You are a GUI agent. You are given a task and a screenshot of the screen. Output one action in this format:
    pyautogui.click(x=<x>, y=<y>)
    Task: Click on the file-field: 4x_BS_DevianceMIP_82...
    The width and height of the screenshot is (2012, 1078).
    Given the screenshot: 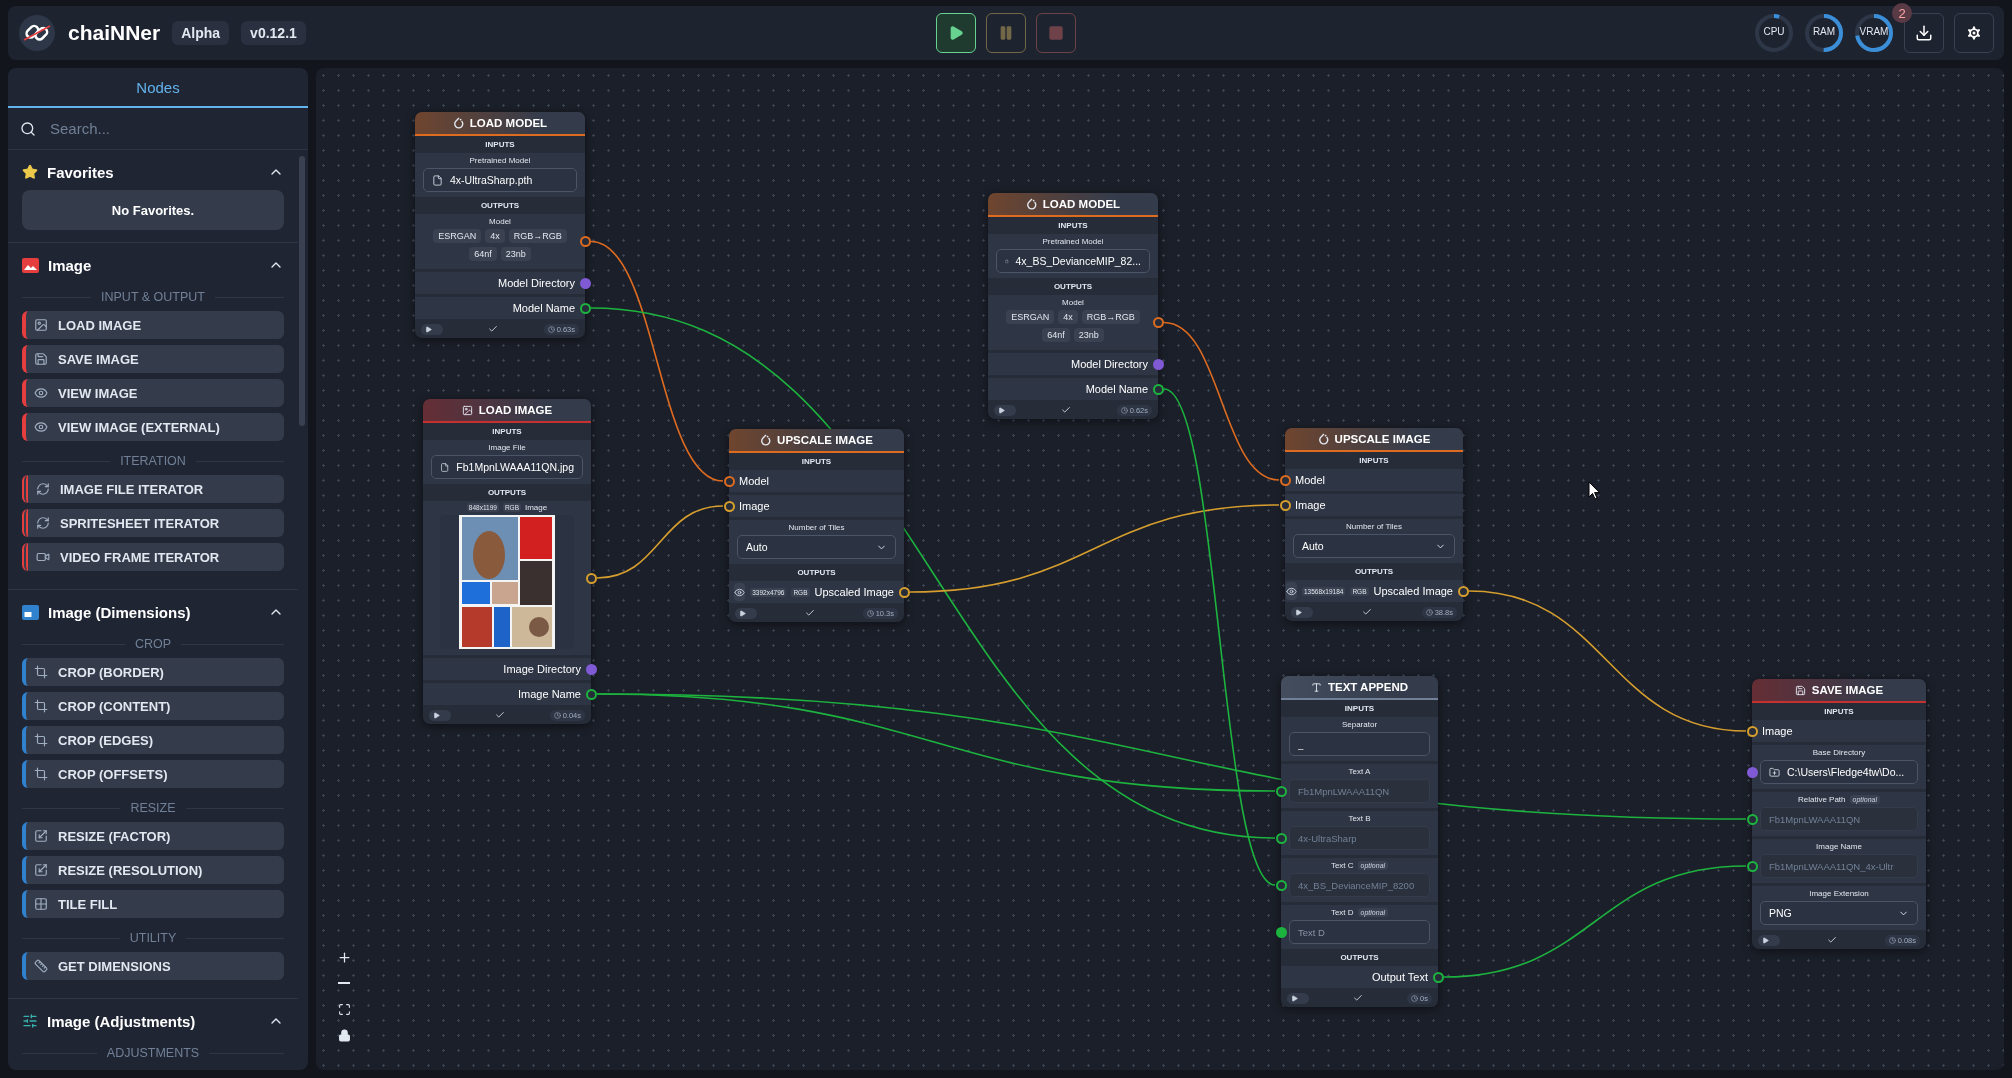 What is the action you would take?
    pyautogui.click(x=1073, y=261)
    